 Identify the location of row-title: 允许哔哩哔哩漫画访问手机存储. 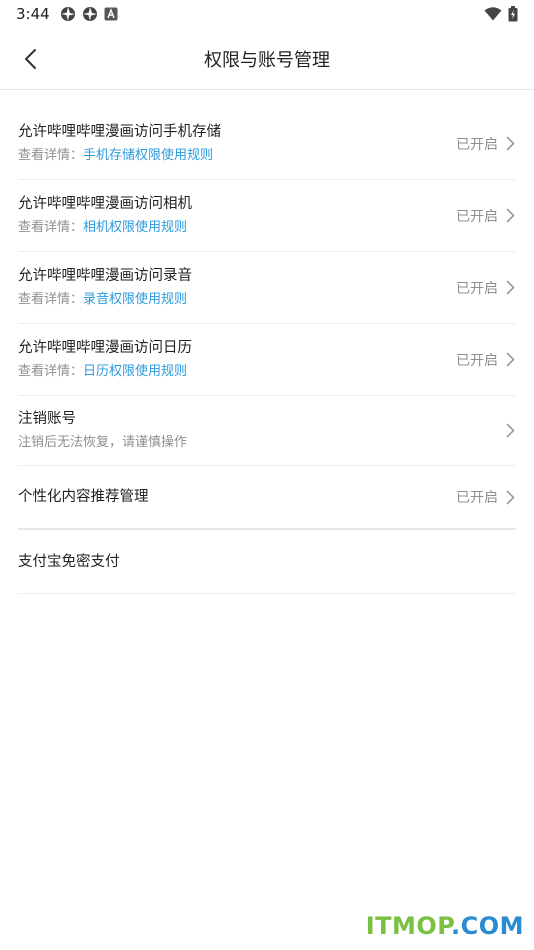
(119, 132).